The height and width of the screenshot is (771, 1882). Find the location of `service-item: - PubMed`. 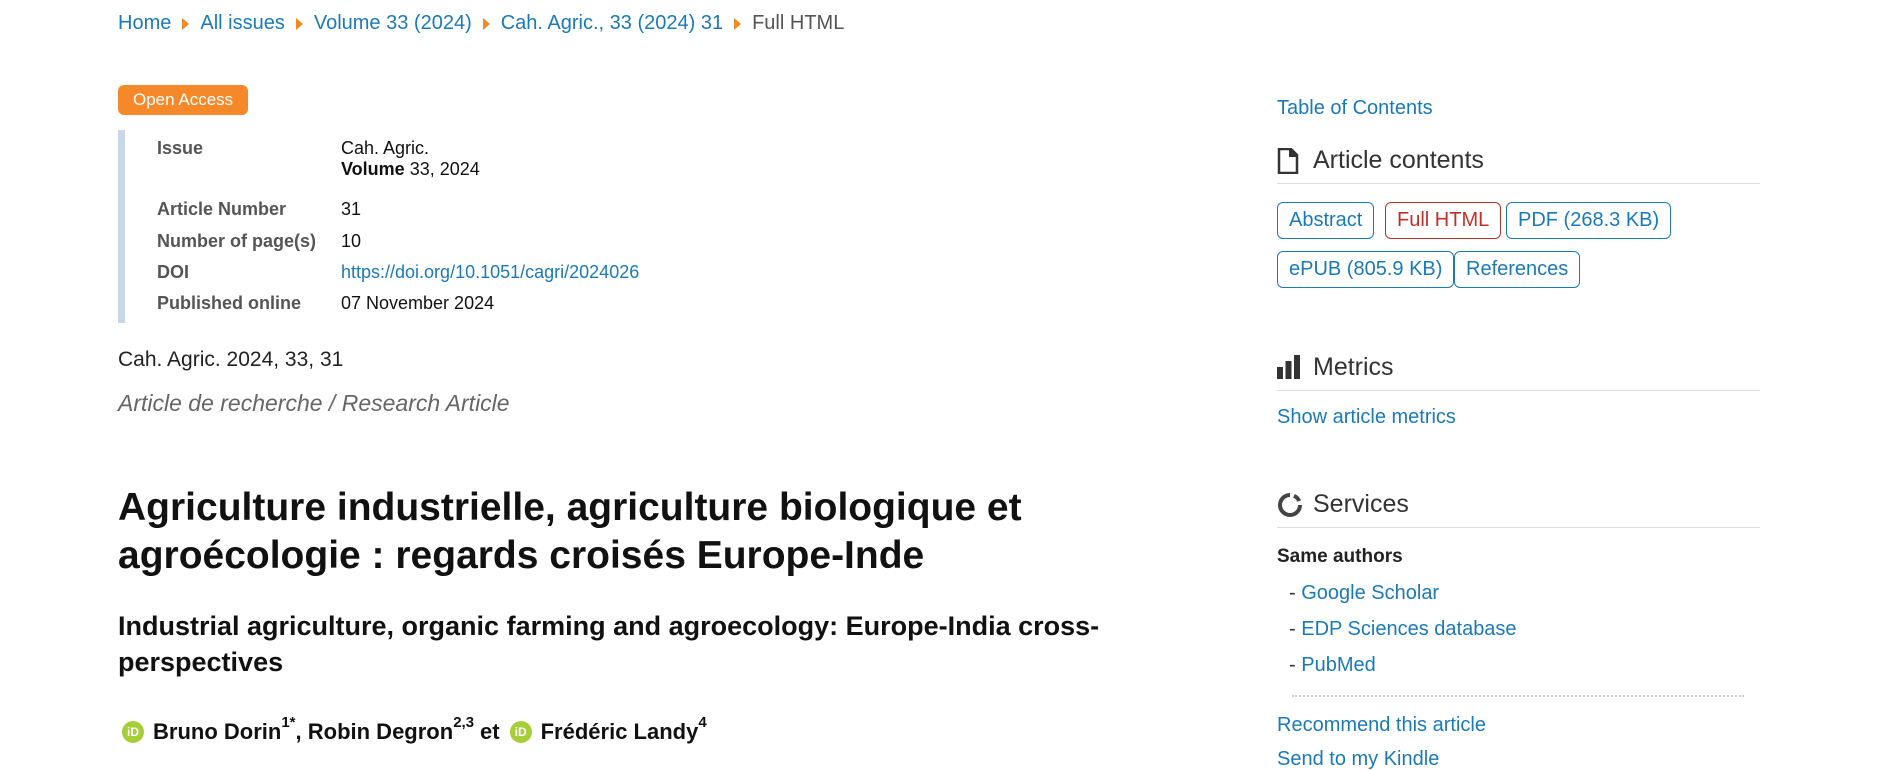

service-item: - PubMed is located at coordinates (1332, 665).